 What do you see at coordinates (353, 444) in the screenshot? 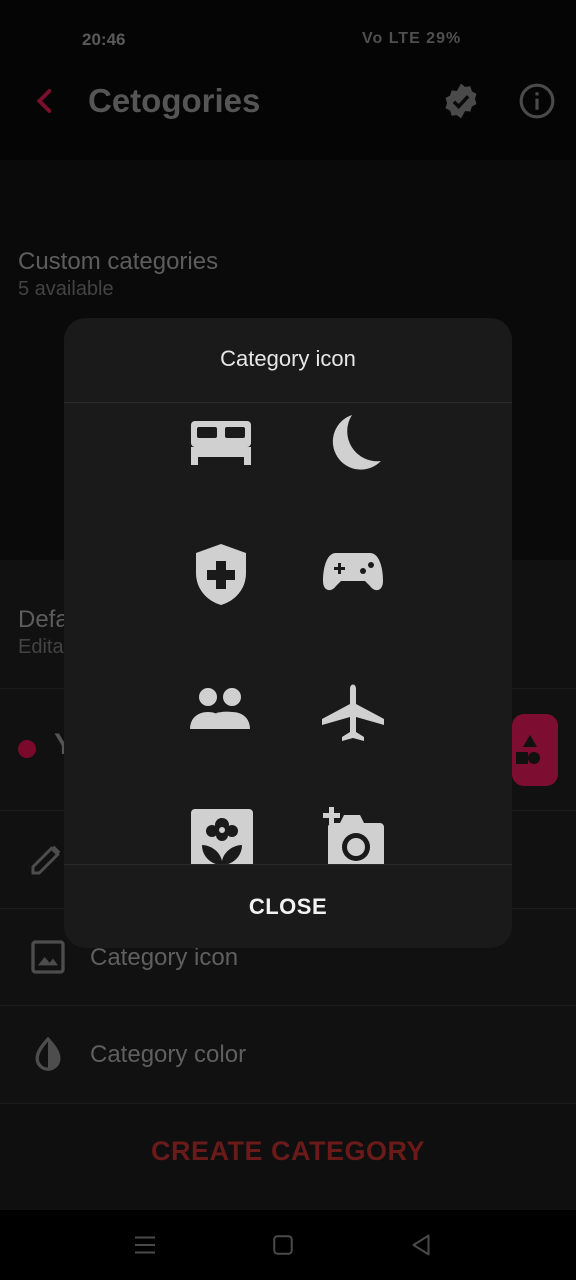
I see `moon-icon` at bounding box center [353, 444].